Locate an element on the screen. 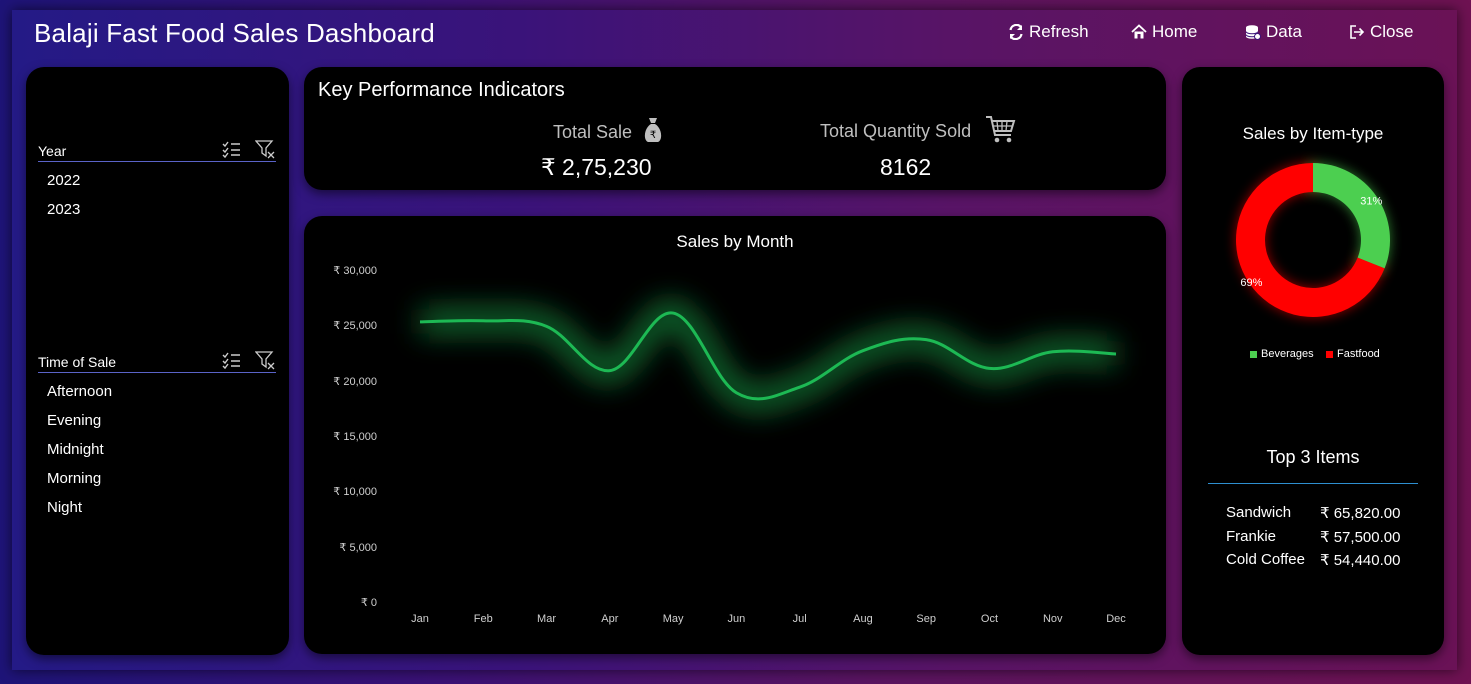 This screenshot has height=684, width=1471. data-button: Data is located at coordinates (1273, 32).